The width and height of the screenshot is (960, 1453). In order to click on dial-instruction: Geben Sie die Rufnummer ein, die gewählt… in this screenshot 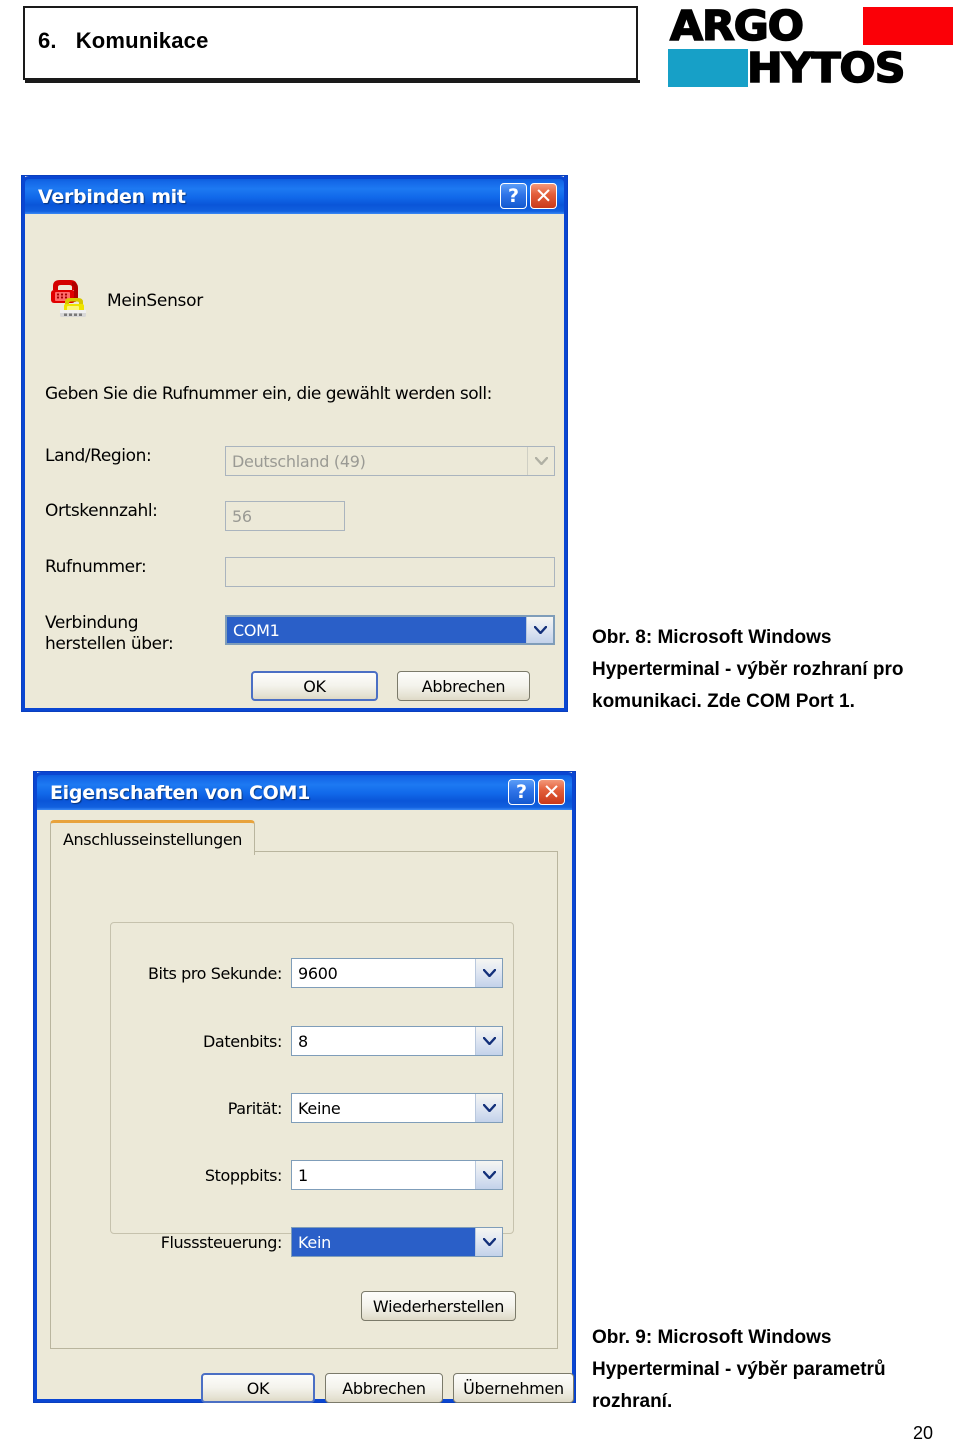, I will do `click(268, 394)`.